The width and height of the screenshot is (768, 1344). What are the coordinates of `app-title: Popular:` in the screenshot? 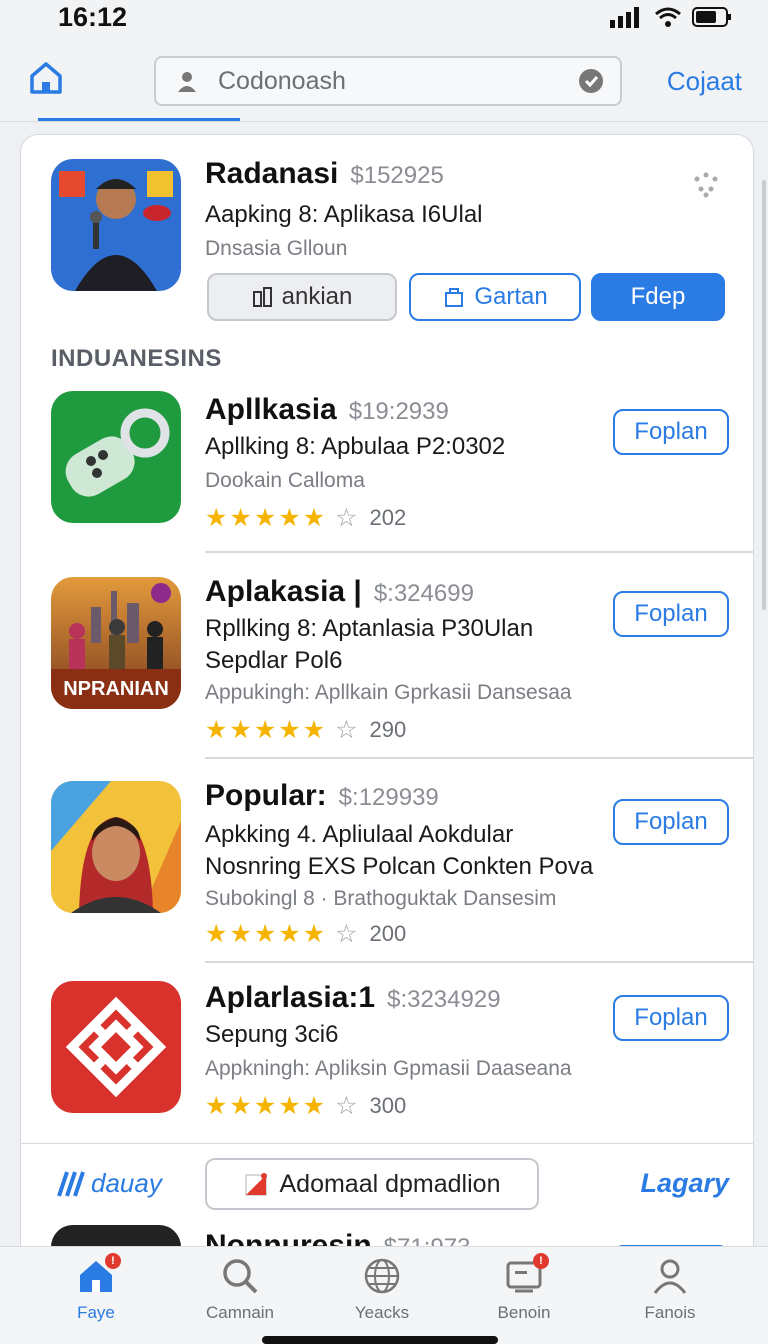 It's located at (266, 795).